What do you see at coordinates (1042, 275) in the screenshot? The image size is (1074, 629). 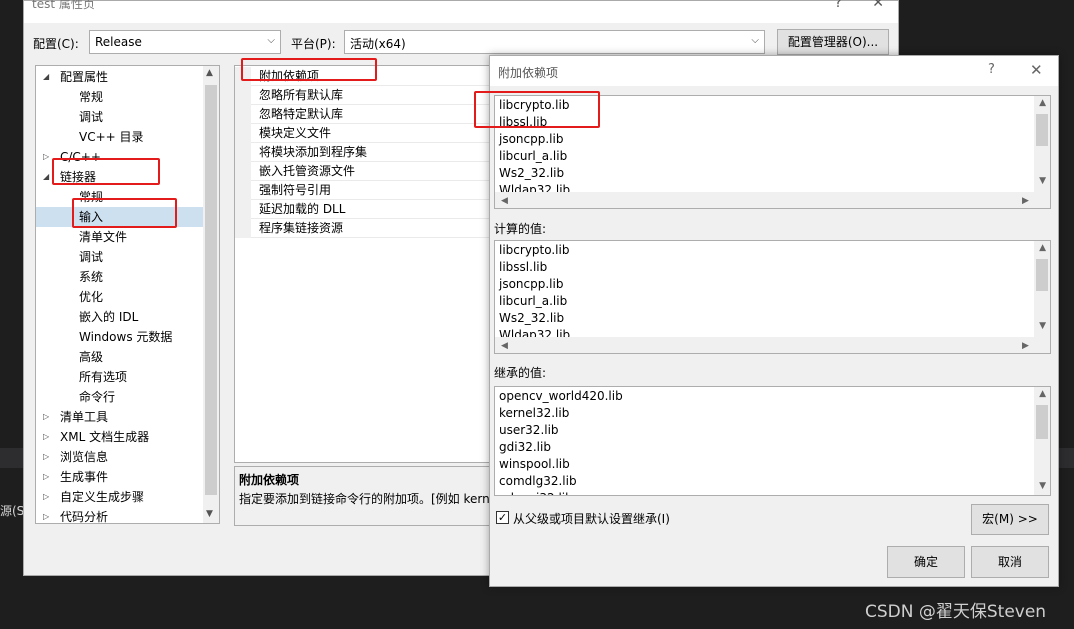 I see `computed-box-scroll-thumb` at bounding box center [1042, 275].